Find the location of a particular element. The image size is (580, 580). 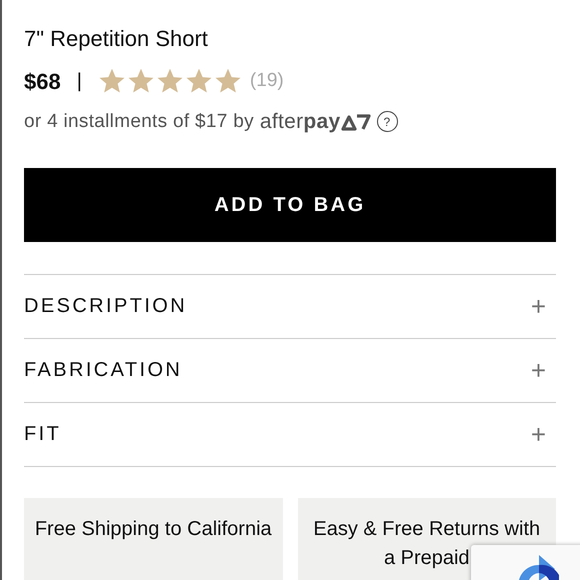

help-button: ? is located at coordinates (387, 121).